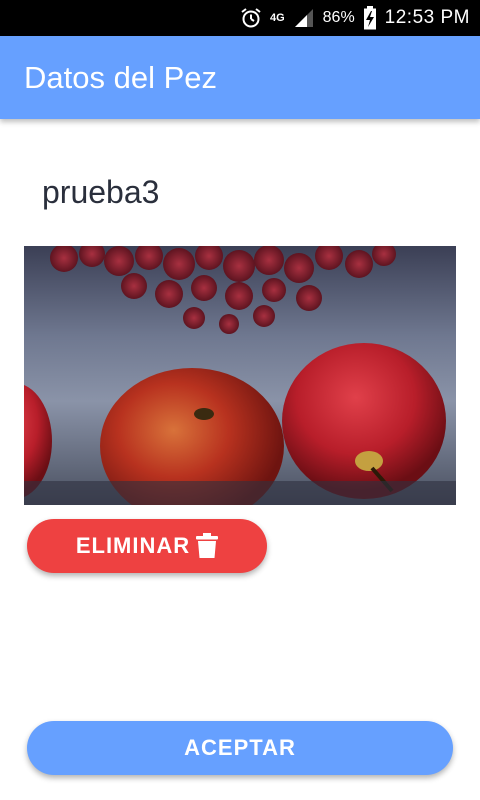 This screenshot has height=800, width=480. I want to click on page-title: Datos del Pez, so click(120, 77).